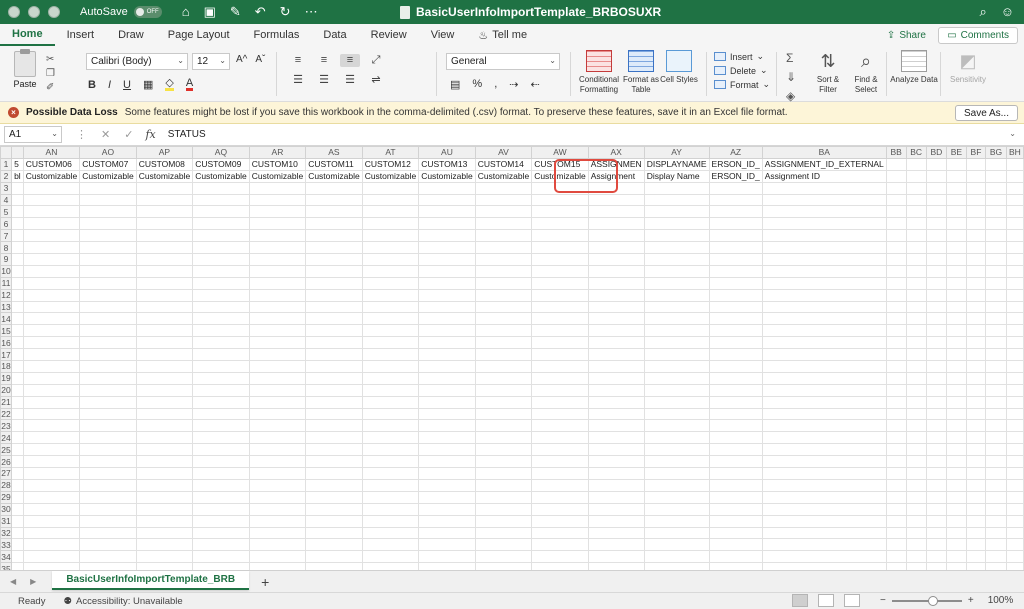 The width and height of the screenshot is (1024, 609). What do you see at coordinates (376, 60) in the screenshot?
I see `orientation-icon: ⤢` at bounding box center [376, 60].